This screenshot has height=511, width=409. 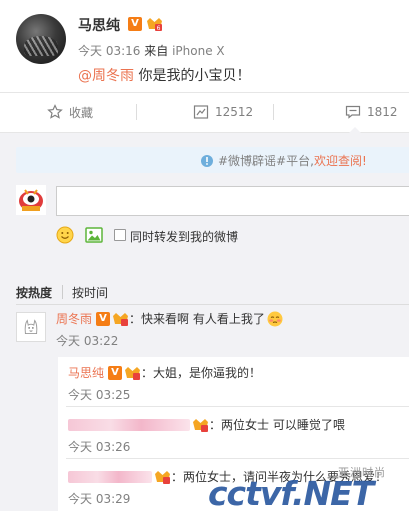 What do you see at coordinates (41, 39) in the screenshot?
I see `author-avatar` at bounding box center [41, 39].